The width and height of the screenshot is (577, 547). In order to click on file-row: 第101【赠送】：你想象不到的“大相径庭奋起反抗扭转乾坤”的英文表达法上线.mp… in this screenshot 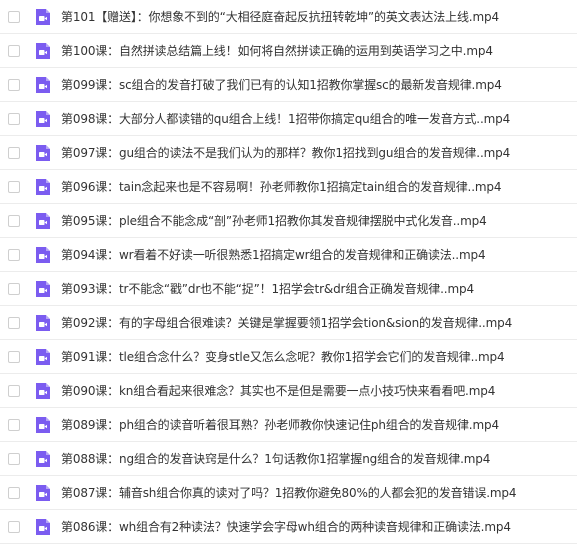, I will do `click(288, 17)`.